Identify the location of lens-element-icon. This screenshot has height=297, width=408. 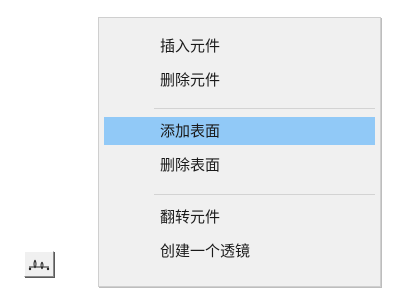
(39, 265).